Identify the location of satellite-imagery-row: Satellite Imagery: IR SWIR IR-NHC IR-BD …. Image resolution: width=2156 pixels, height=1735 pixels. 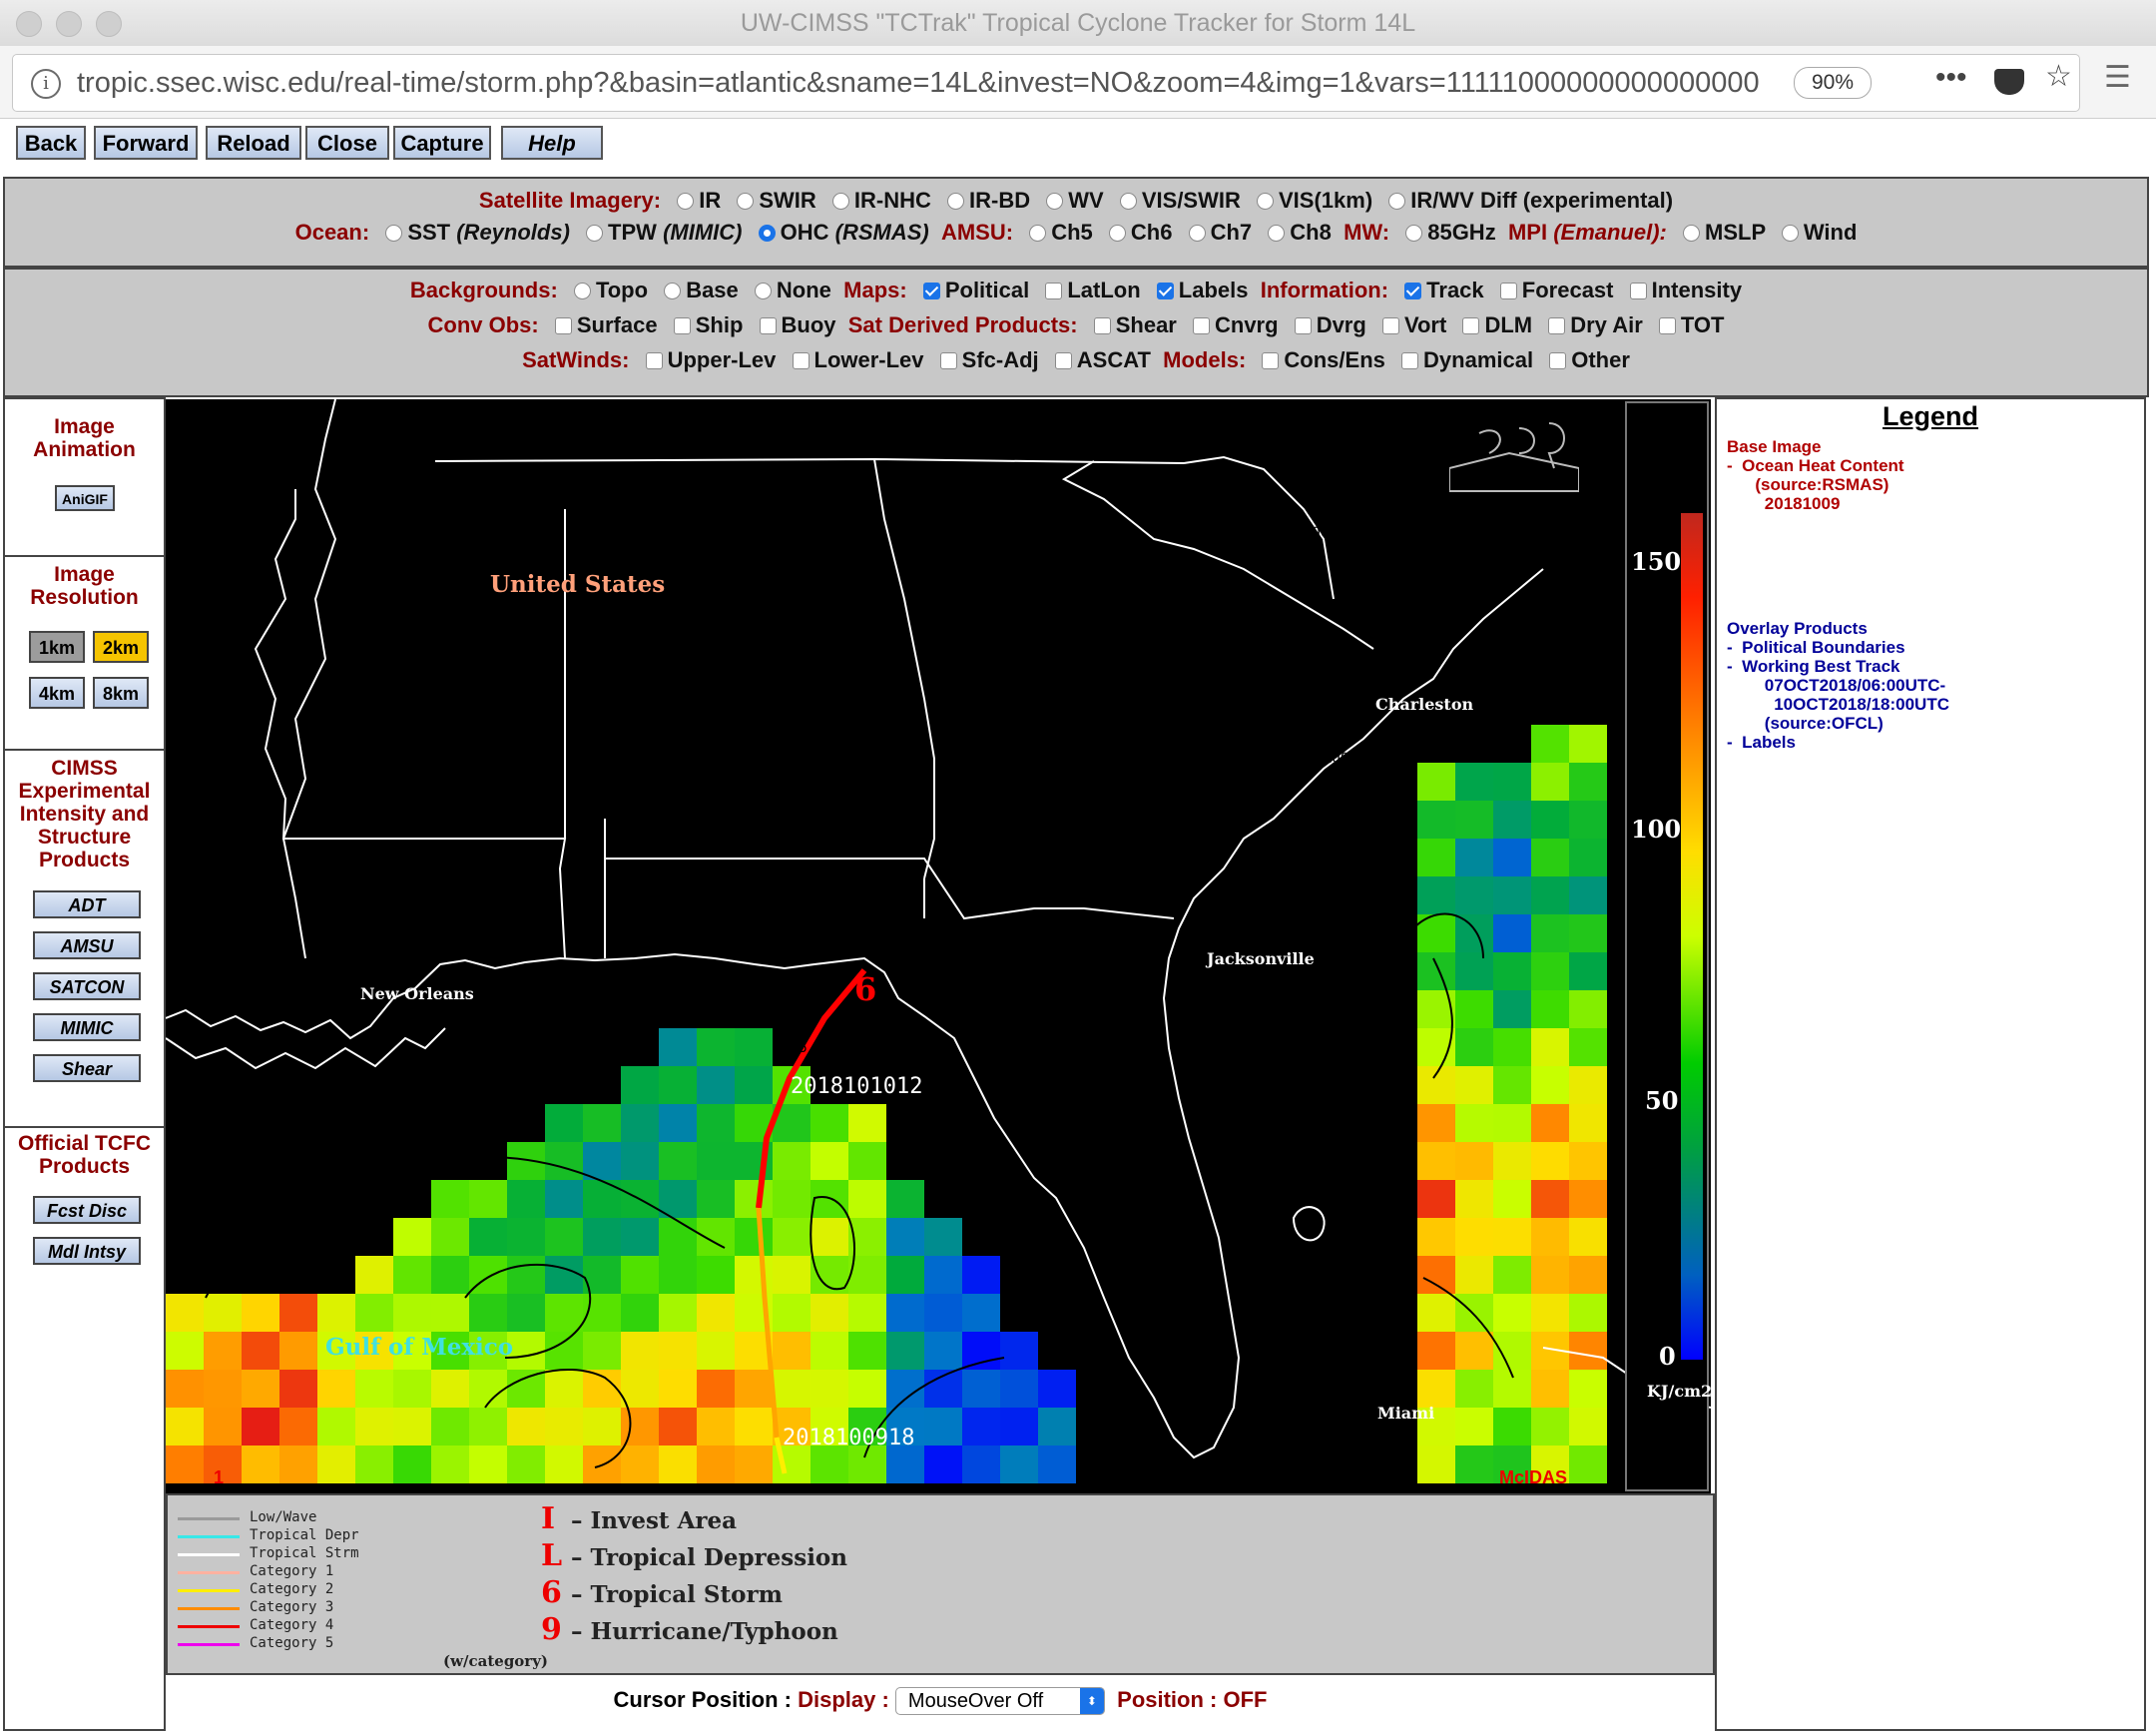
(1076, 201).